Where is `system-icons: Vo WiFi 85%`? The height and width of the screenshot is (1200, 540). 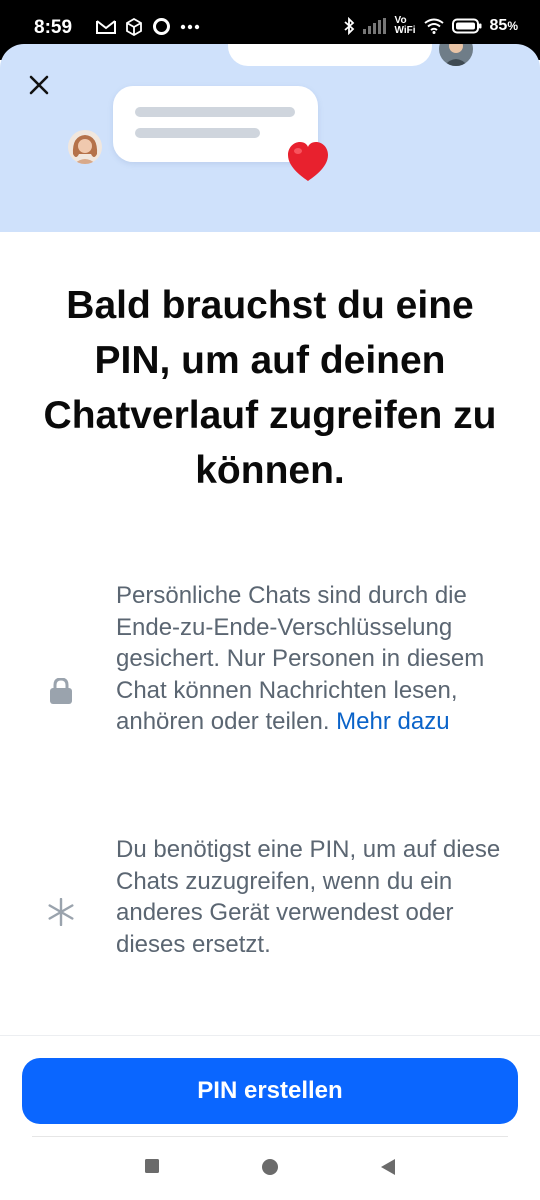
system-icons: Vo WiFi 85% is located at coordinates (430, 26).